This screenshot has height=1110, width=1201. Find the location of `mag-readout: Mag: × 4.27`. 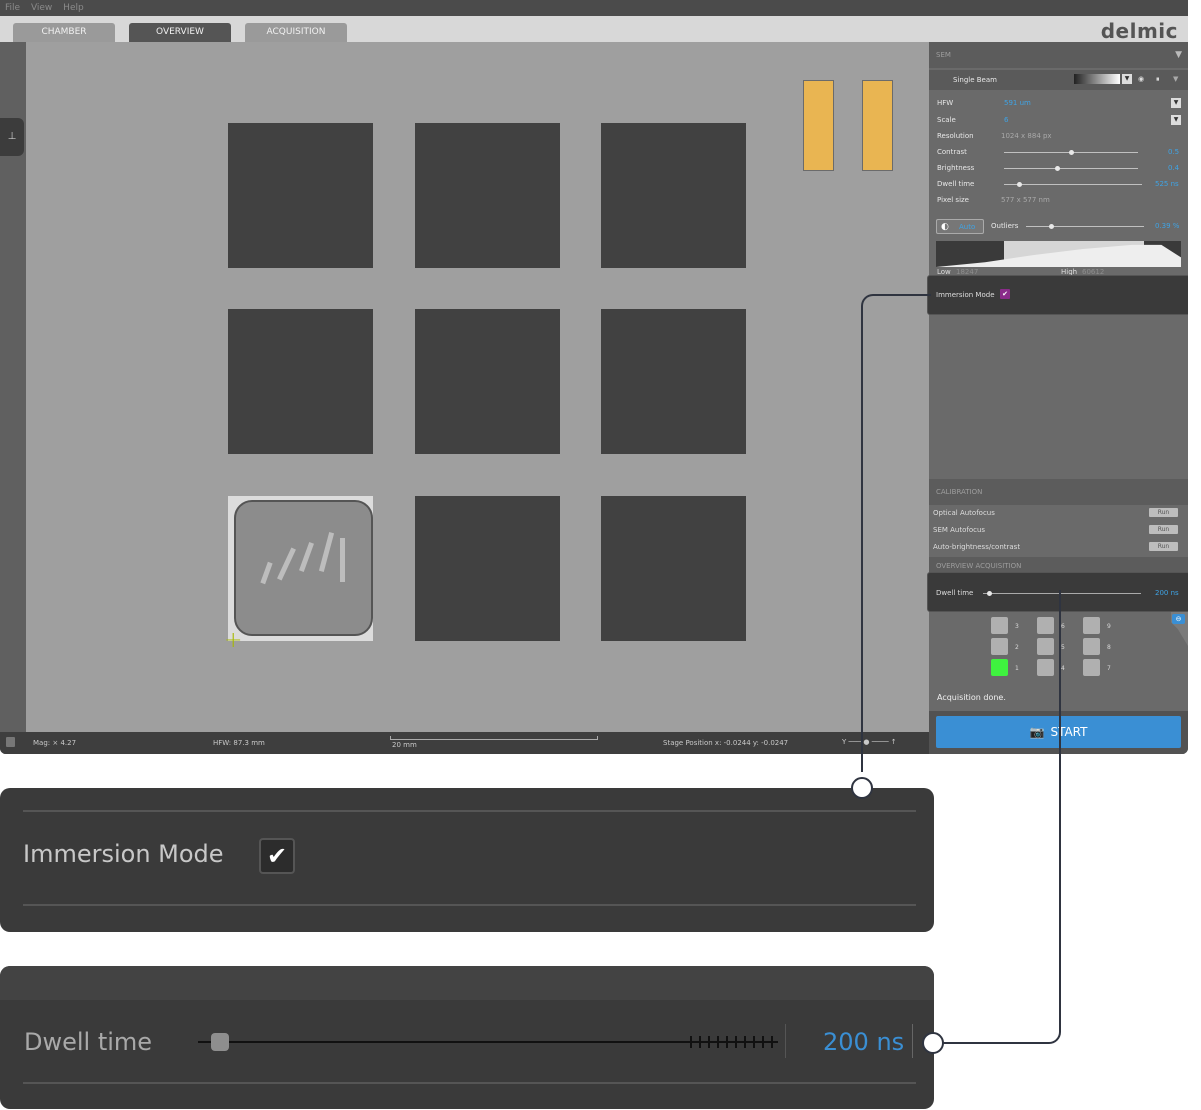

mag-readout: Mag: × 4.27 is located at coordinates (55, 743).